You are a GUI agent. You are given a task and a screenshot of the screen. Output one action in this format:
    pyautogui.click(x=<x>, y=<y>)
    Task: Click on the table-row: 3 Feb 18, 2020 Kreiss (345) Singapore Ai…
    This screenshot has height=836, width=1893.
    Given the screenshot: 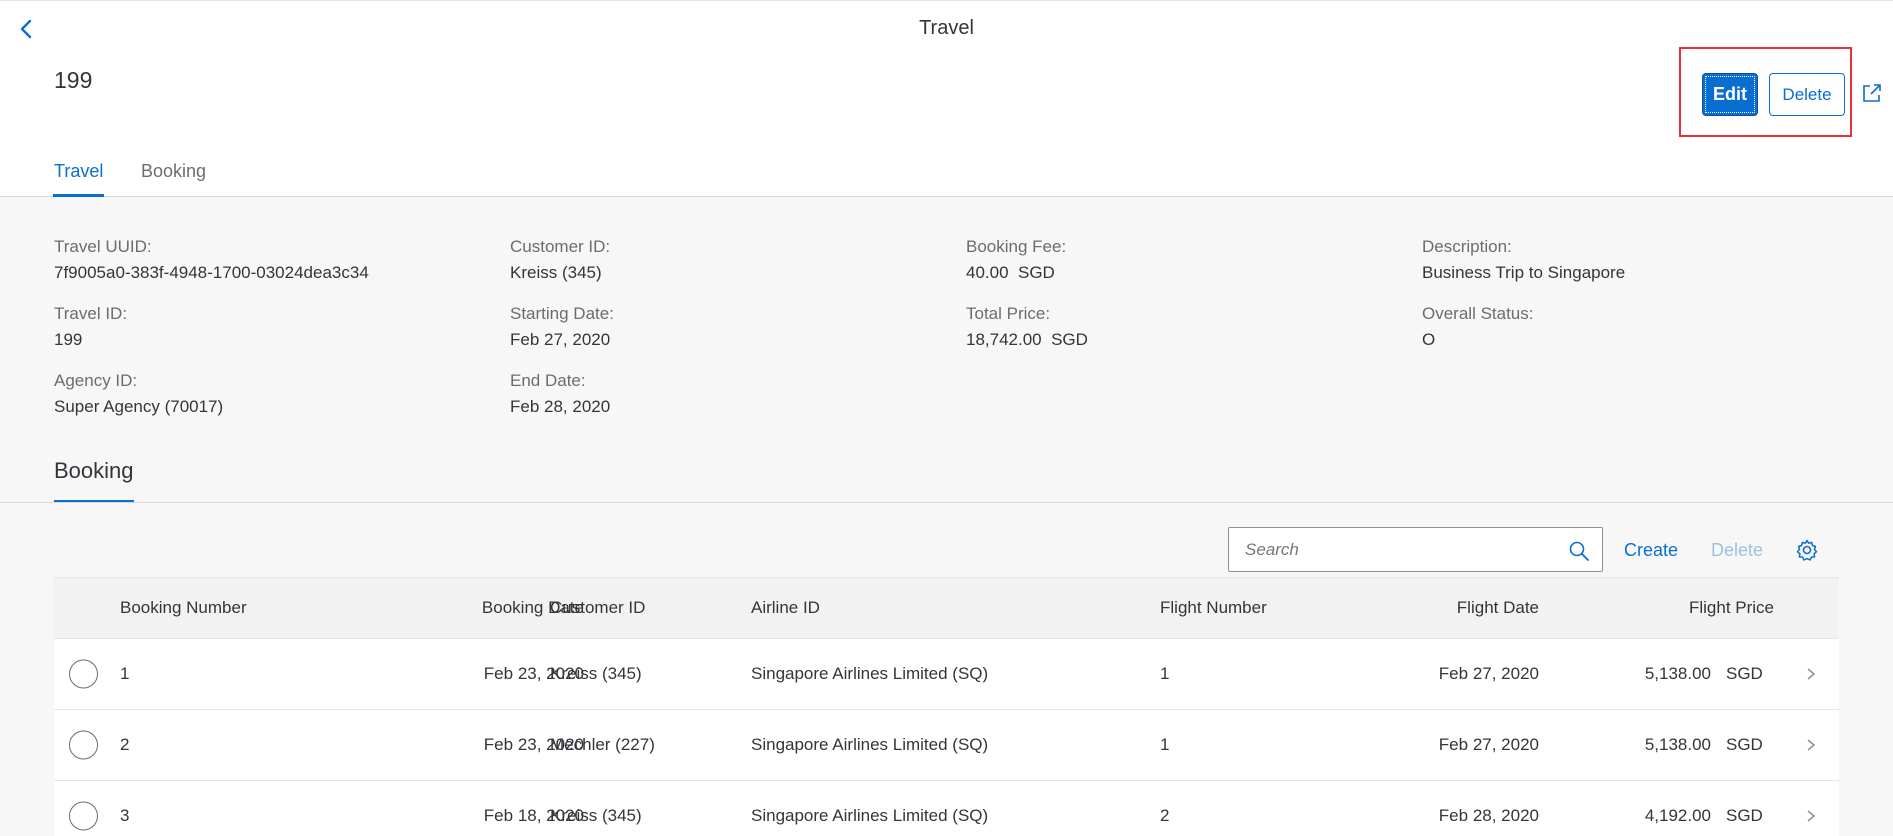 What is the action you would take?
    pyautogui.click(x=946, y=808)
    